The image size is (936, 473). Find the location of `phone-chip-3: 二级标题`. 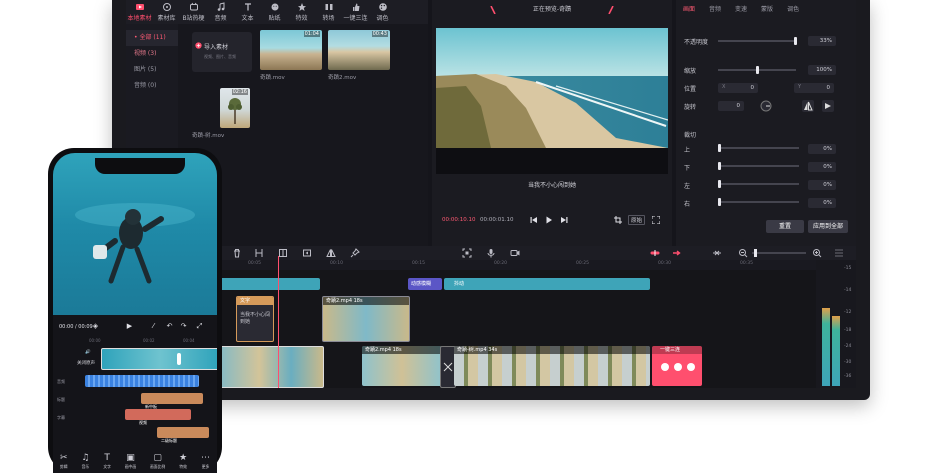

phone-chip-3: 二级标题 is located at coordinates (183, 435).